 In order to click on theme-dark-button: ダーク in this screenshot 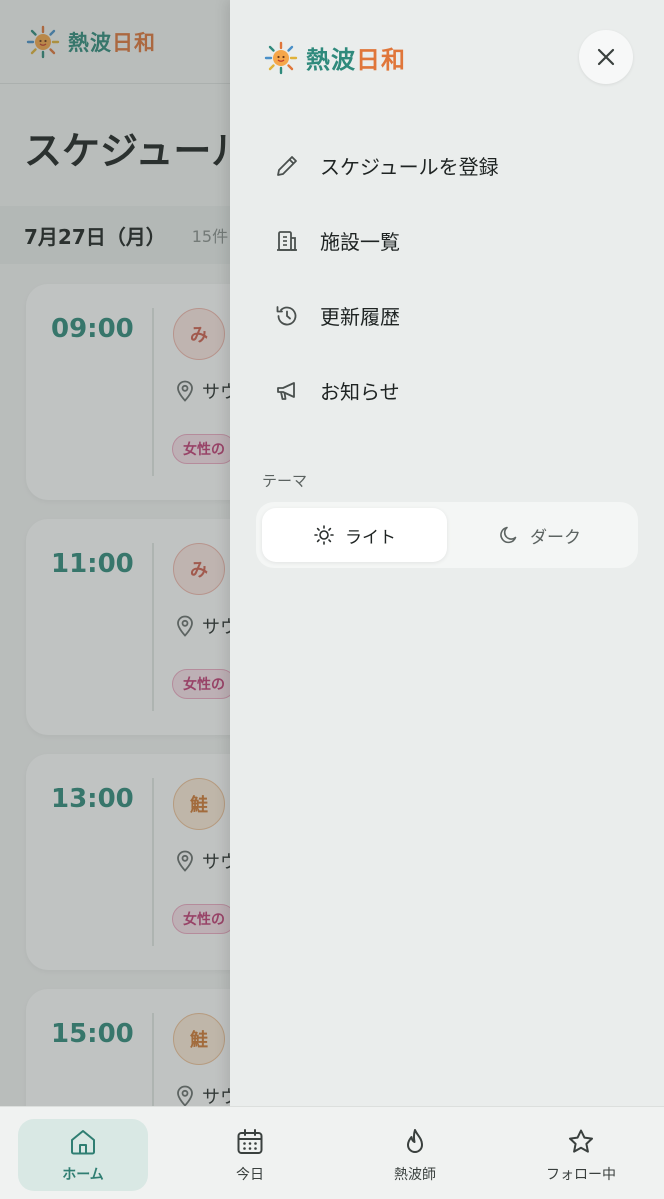, I will do `click(539, 535)`.